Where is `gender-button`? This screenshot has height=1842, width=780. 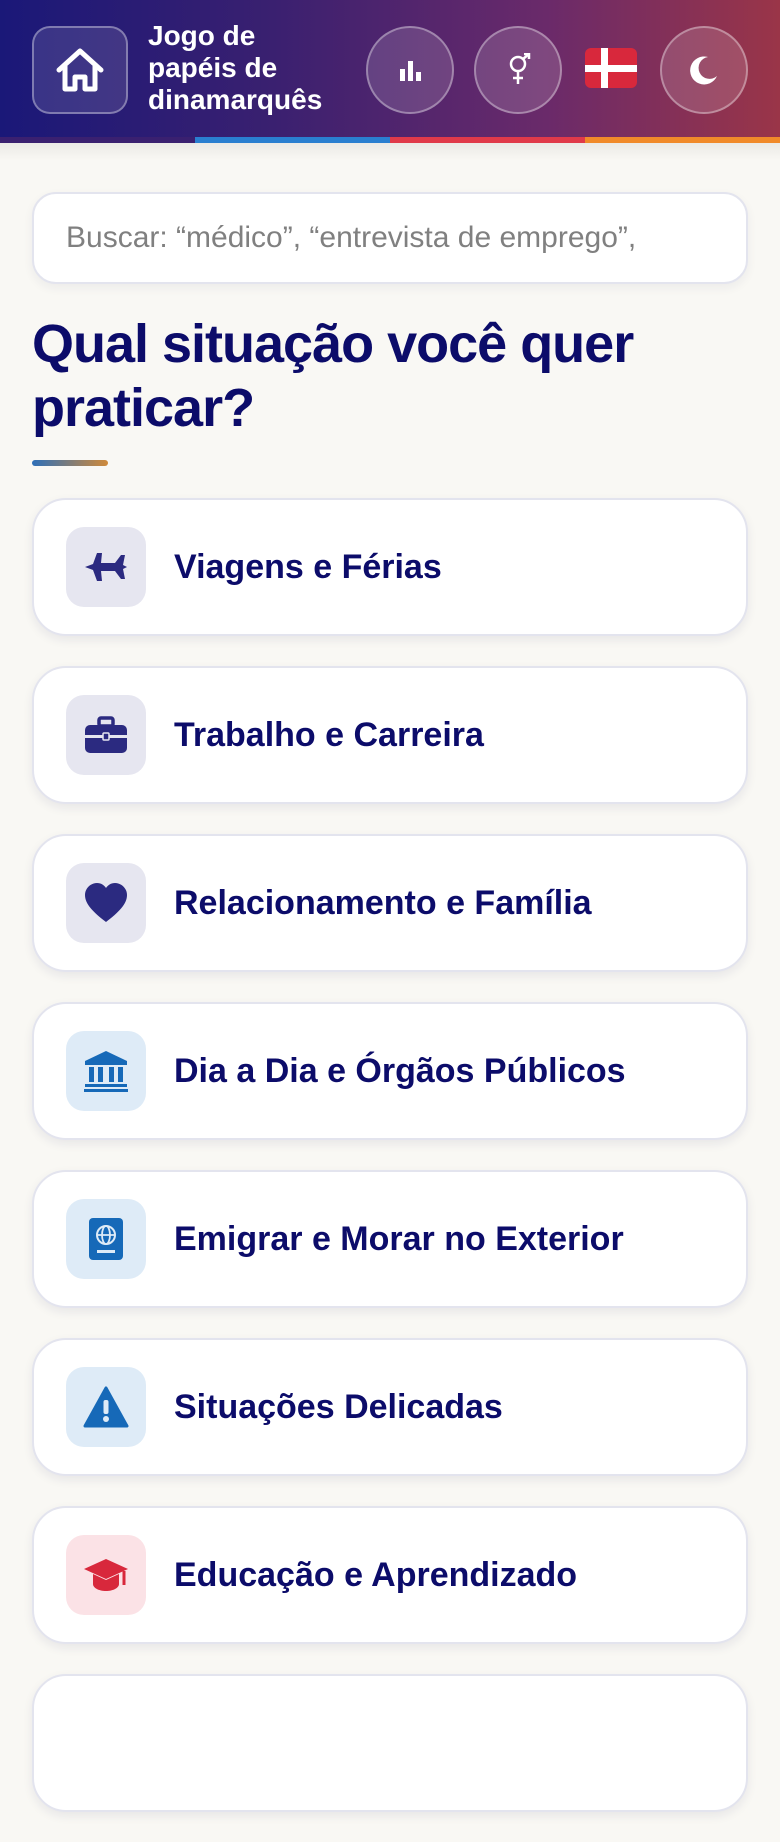
gender-button is located at coordinates (518, 70).